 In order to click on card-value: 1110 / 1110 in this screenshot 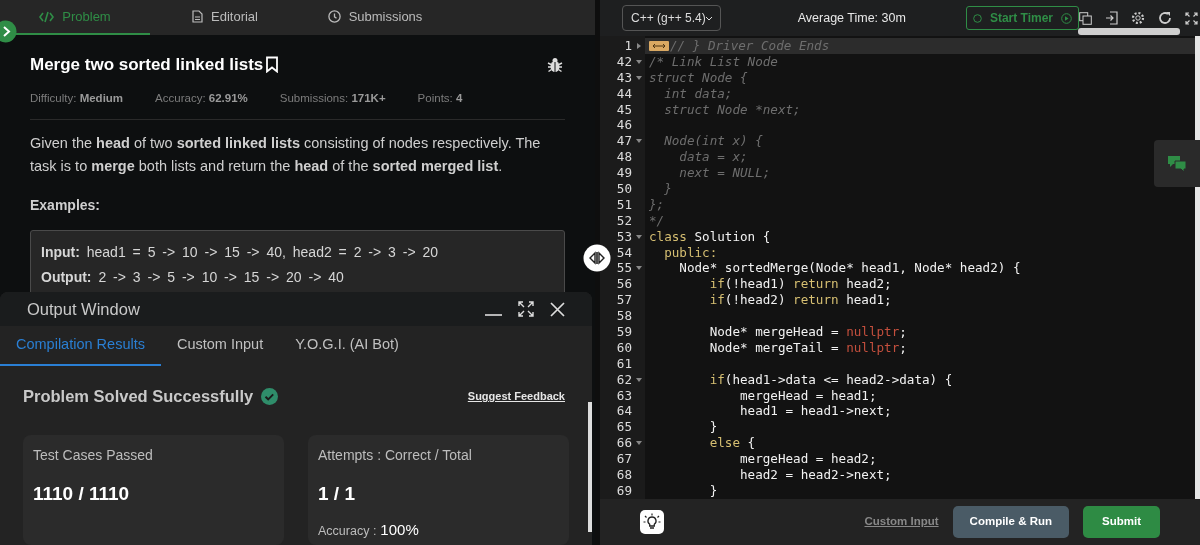, I will do `click(82, 494)`.